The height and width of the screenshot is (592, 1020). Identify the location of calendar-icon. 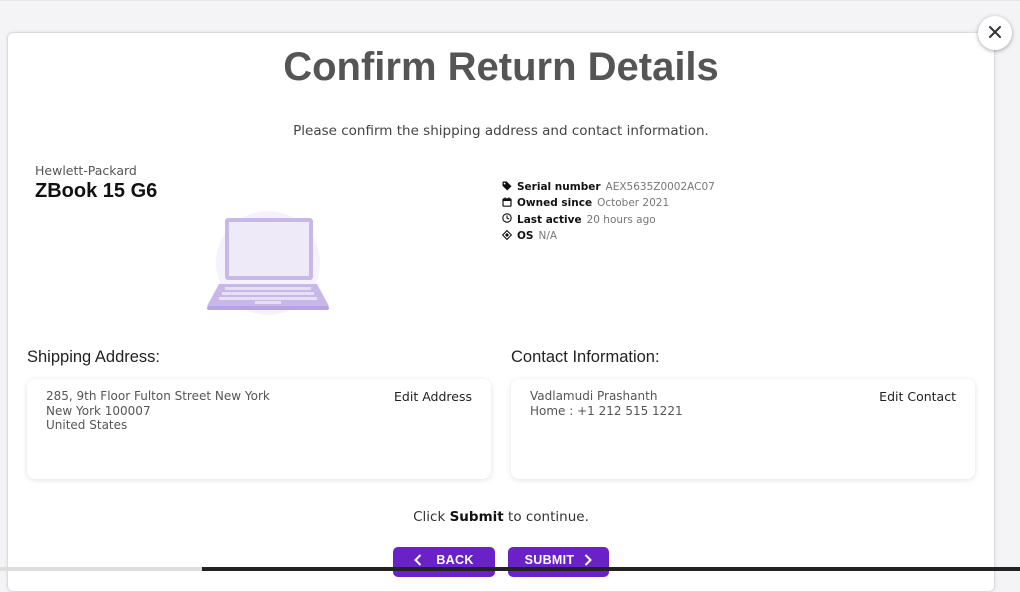
(509, 203).